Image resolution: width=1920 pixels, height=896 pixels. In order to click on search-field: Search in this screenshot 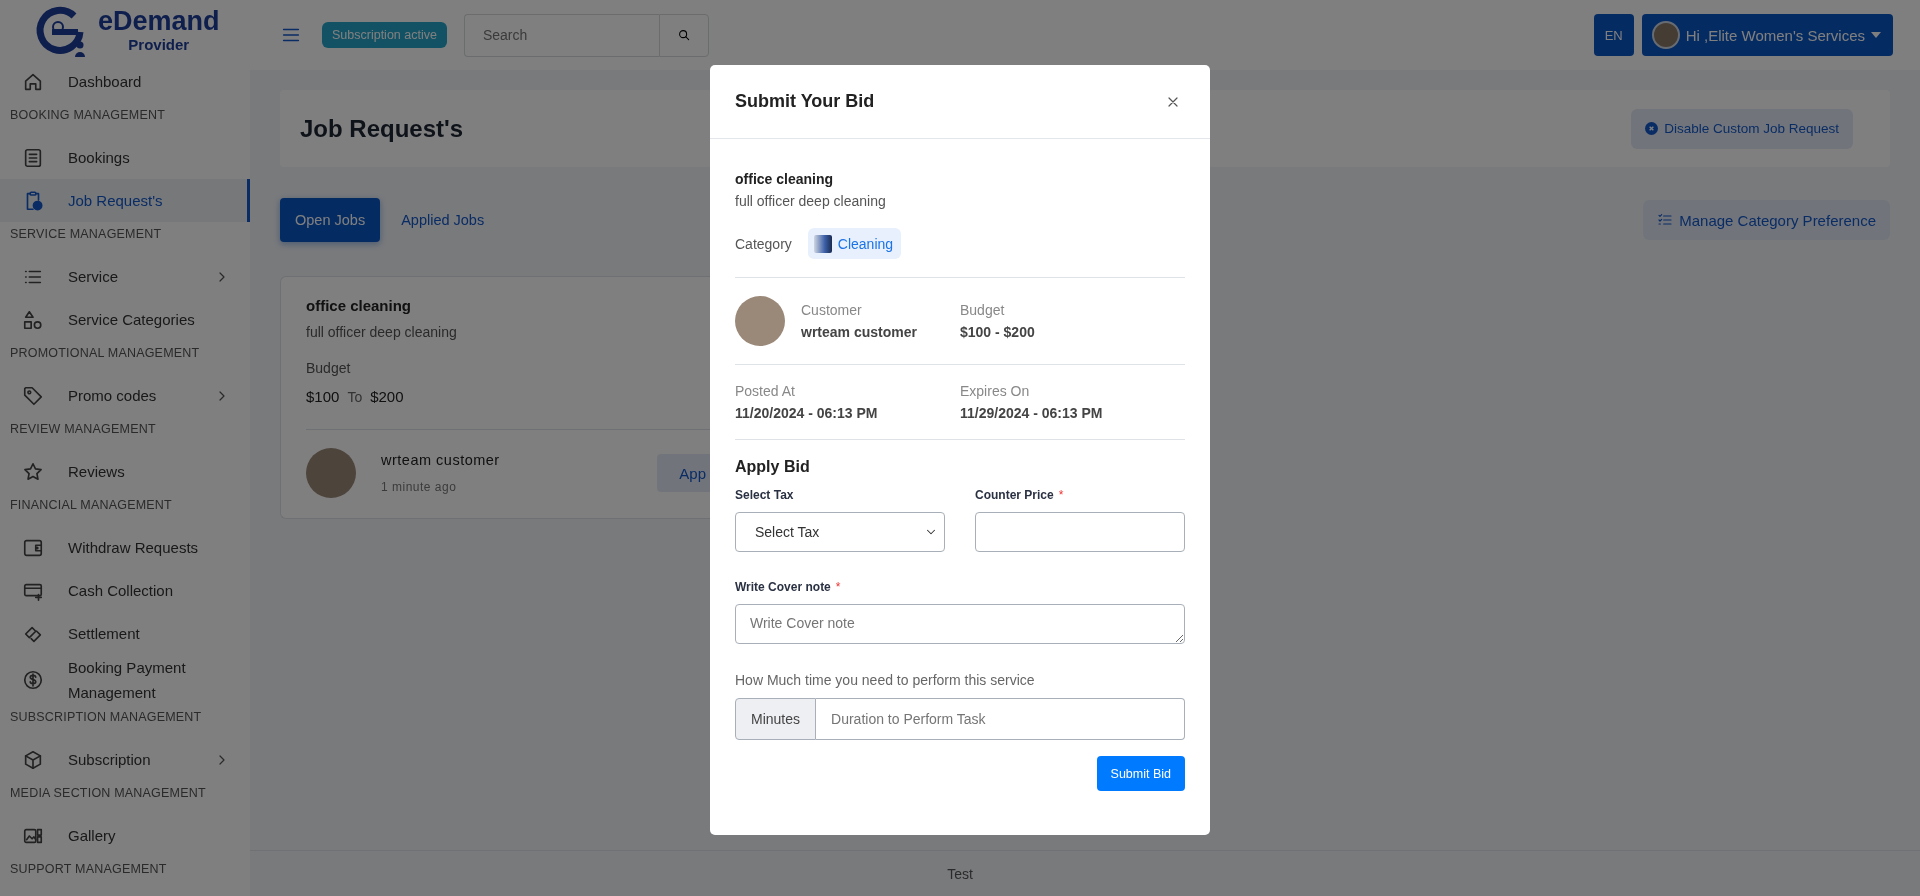, I will do `click(561, 35)`.